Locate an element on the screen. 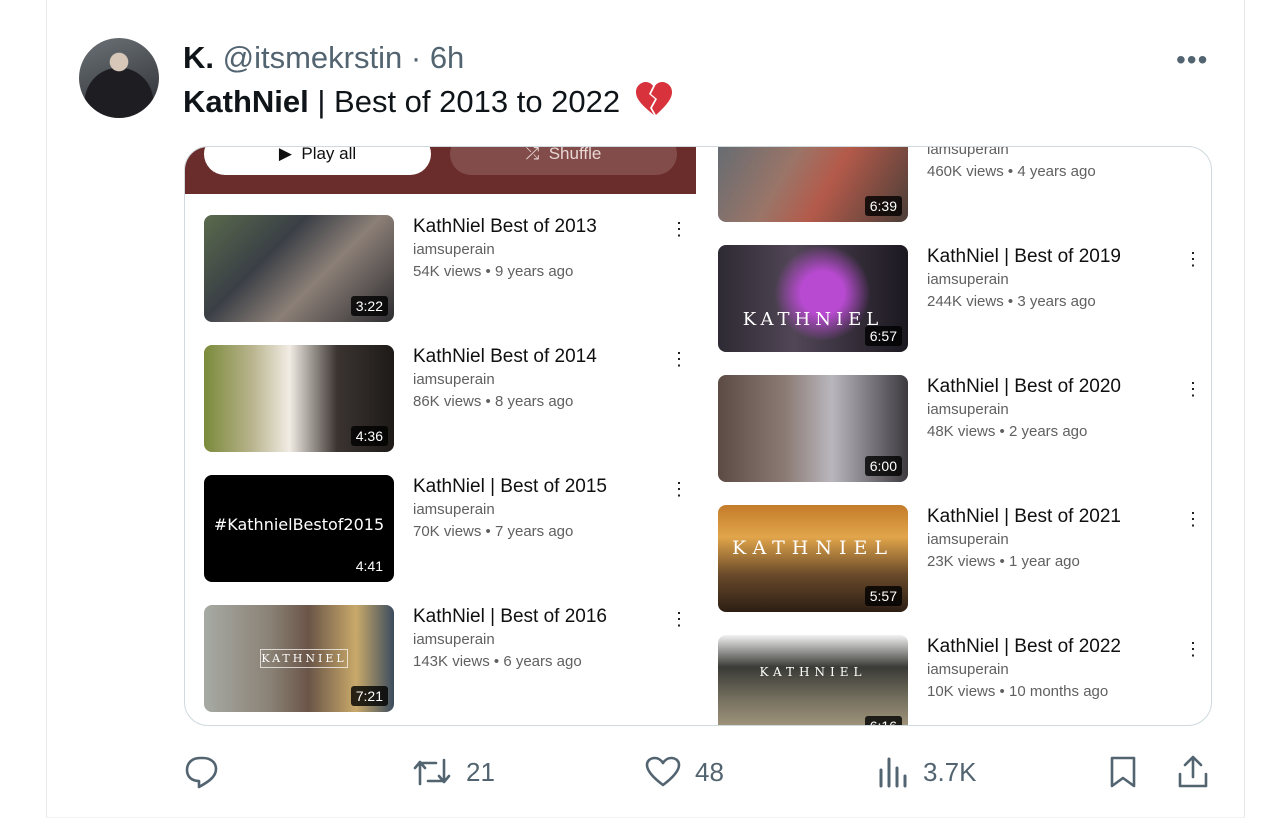 The height and width of the screenshot is (826, 1272). tweet-time: 6h is located at coordinates (447, 57).